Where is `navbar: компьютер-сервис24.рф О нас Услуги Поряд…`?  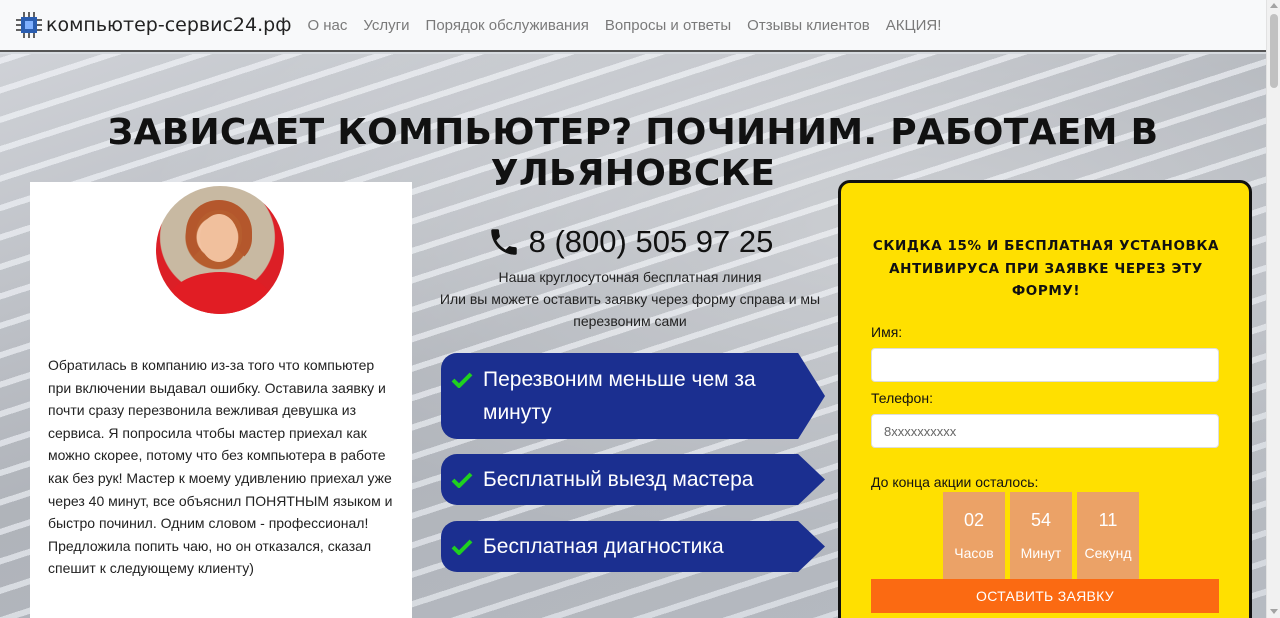 navbar: компьютер-сервис24.рф О нас Услуги Поряд… is located at coordinates (633, 26).